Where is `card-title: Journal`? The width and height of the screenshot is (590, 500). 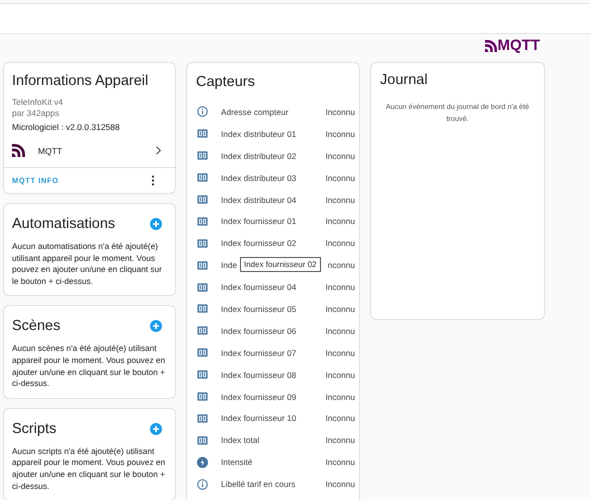 card-title: Journal is located at coordinates (404, 80).